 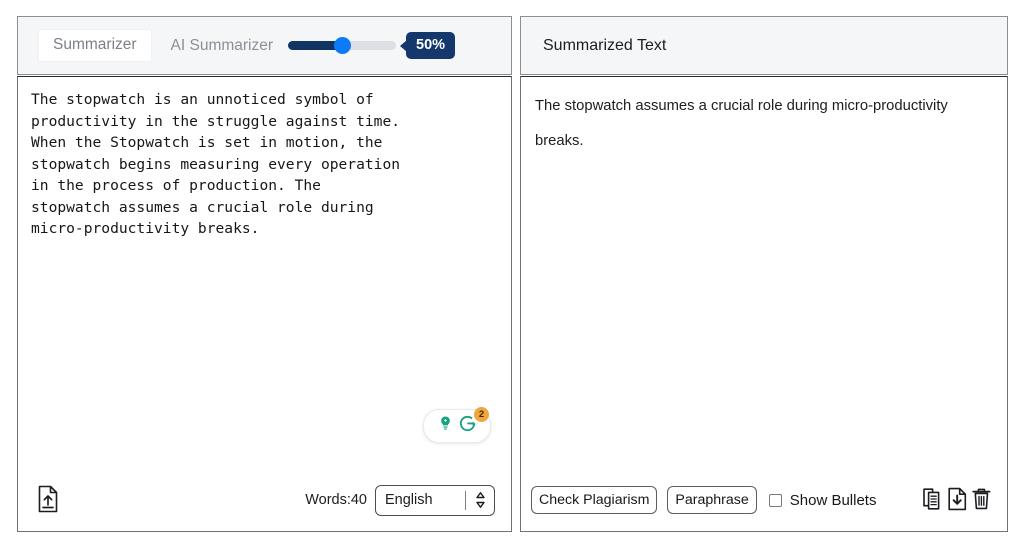 I want to click on word-count-label: Words:40, so click(x=336, y=500).